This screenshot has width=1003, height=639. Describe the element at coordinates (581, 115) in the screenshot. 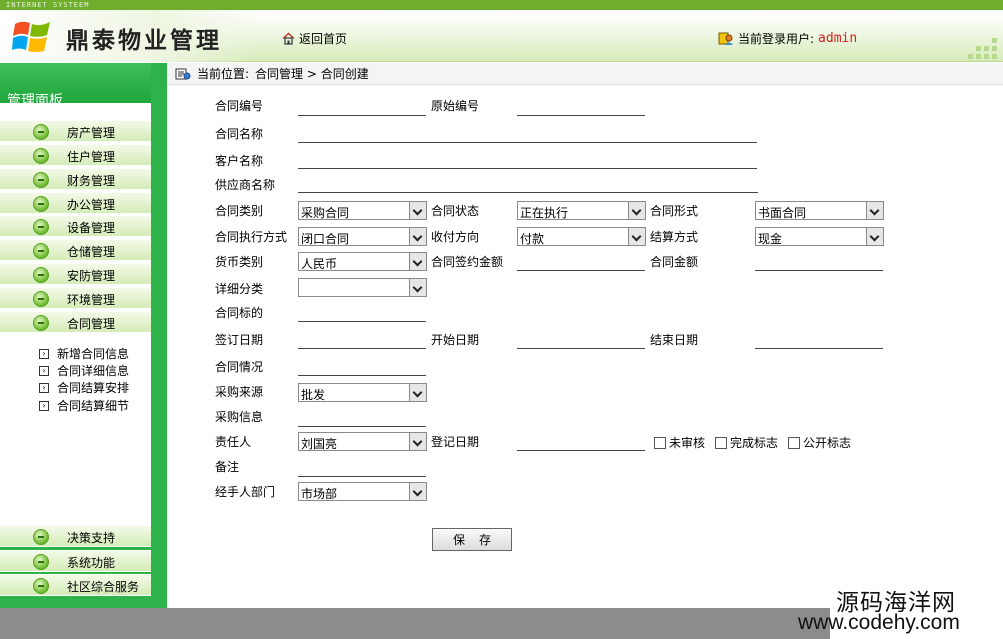

I see `input-original-no` at that location.